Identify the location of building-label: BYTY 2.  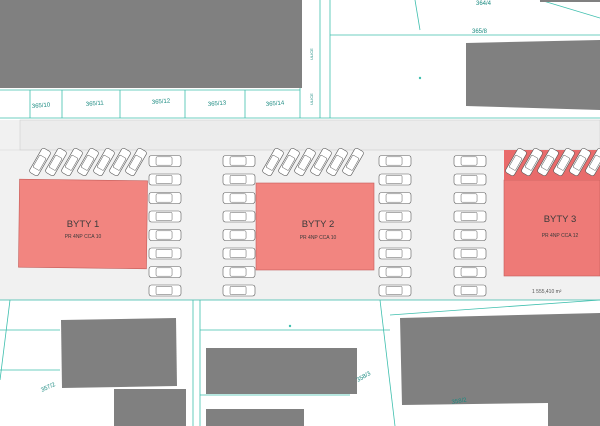
(318, 224).